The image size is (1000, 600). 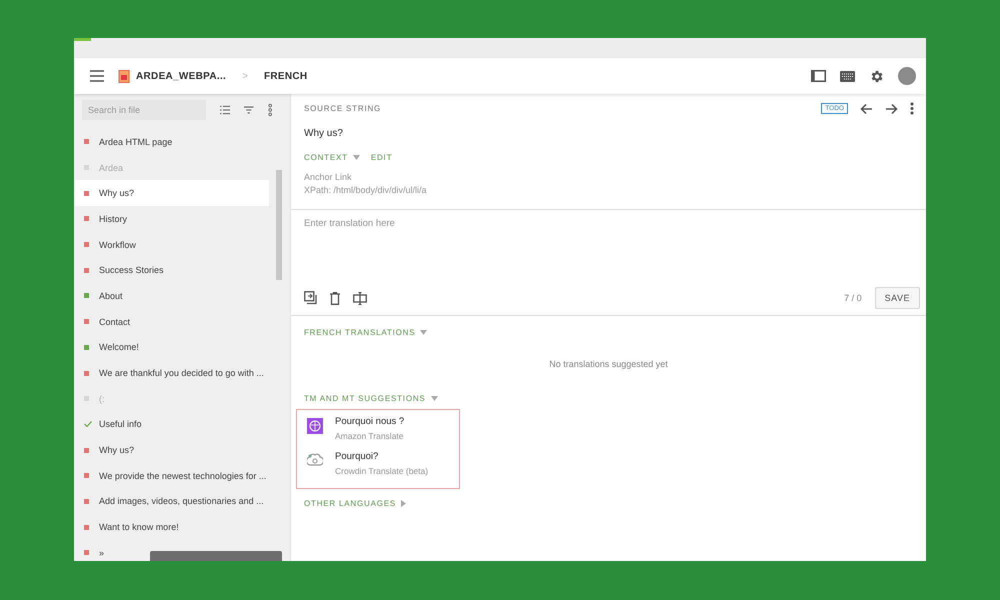 I want to click on source-text: Why us?, so click(x=324, y=133).